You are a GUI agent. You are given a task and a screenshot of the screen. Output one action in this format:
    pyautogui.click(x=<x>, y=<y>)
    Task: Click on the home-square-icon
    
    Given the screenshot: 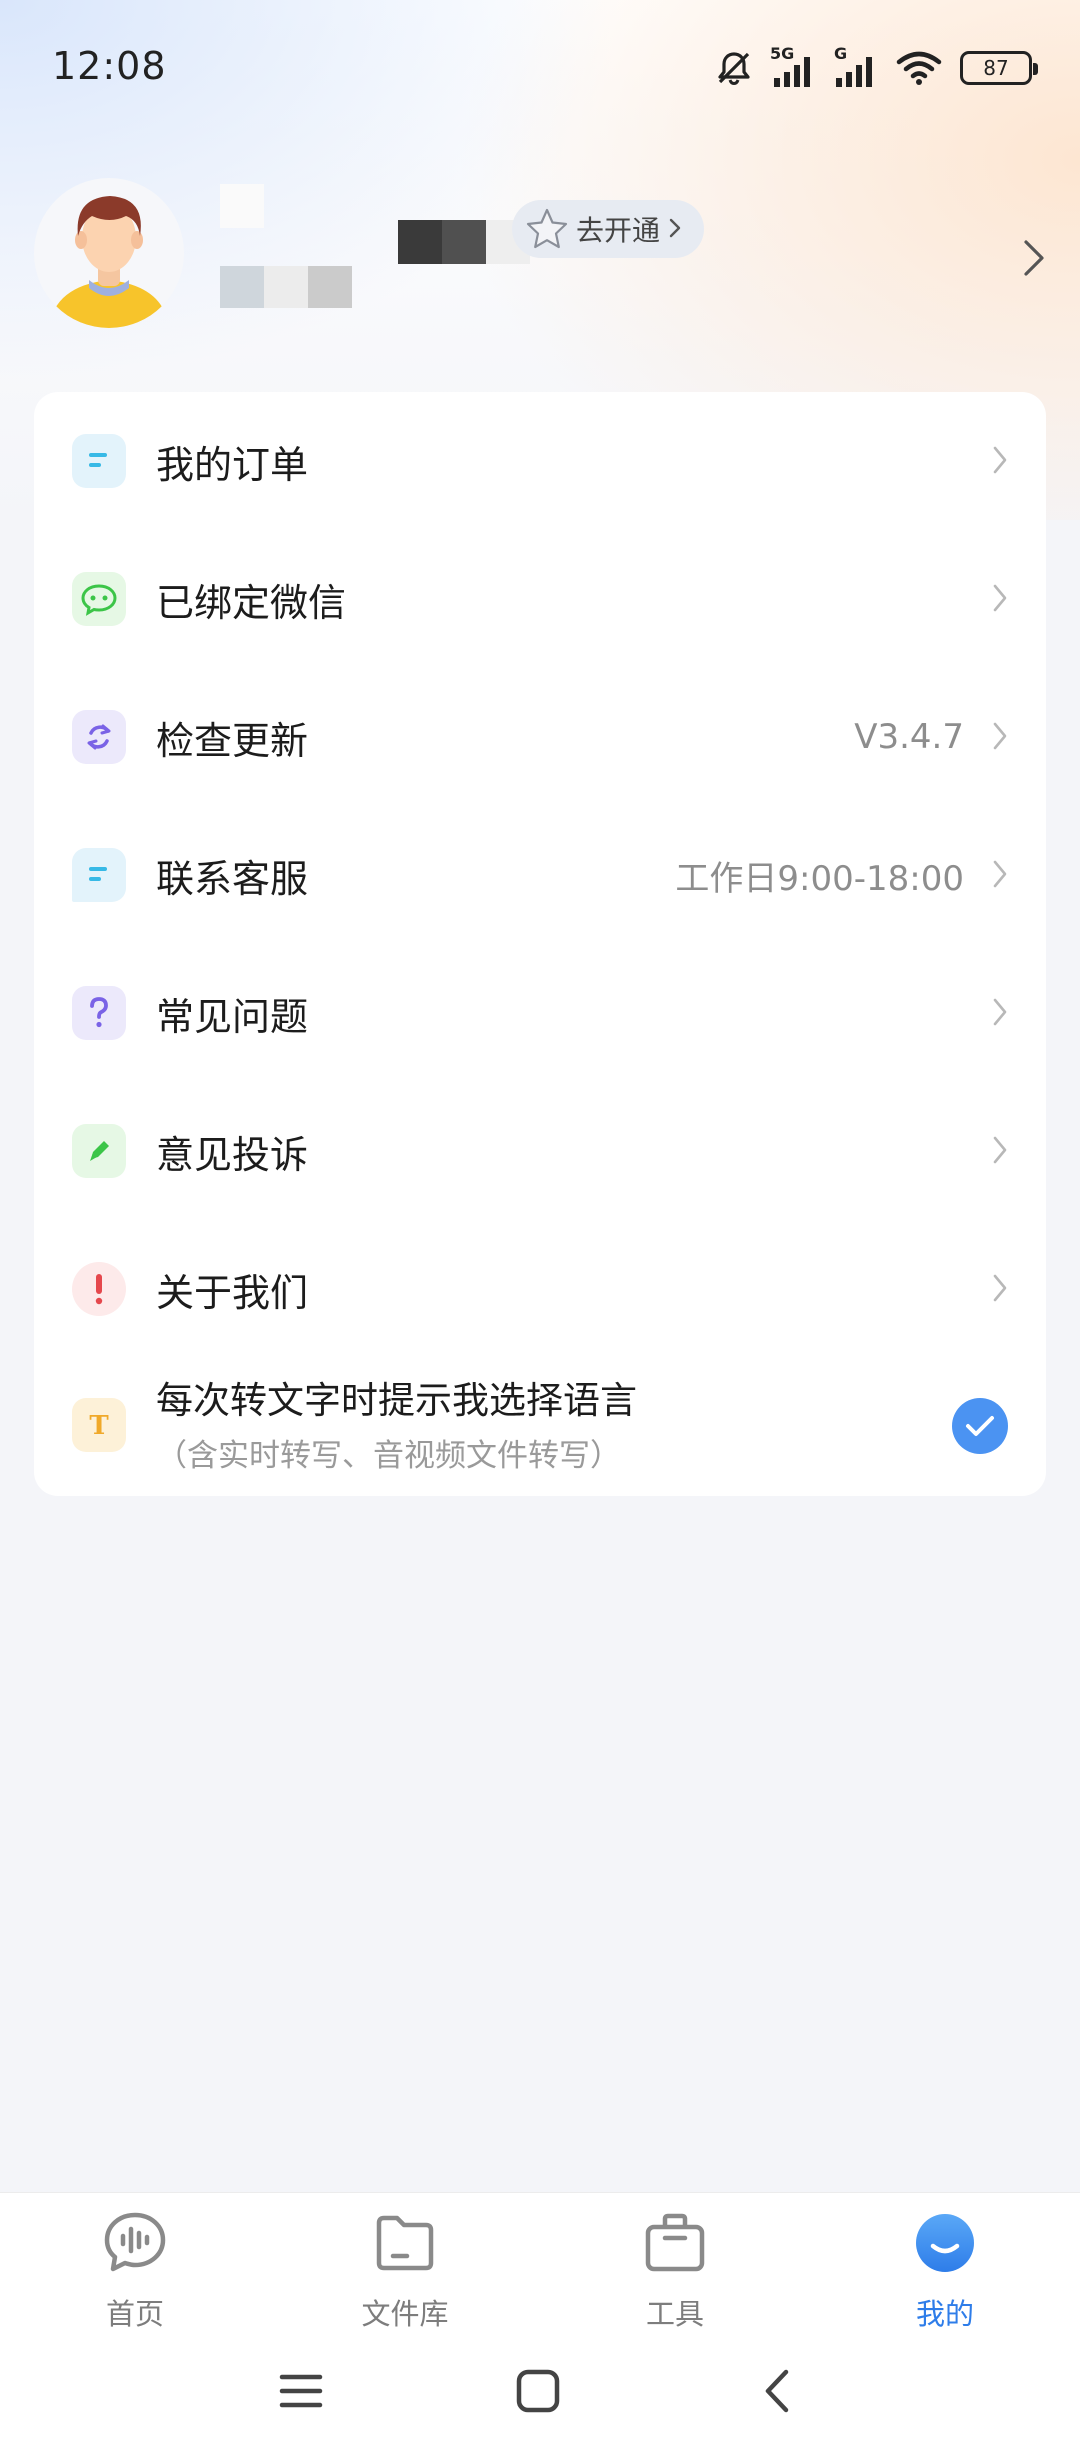 What is the action you would take?
    pyautogui.click(x=538, y=2393)
    